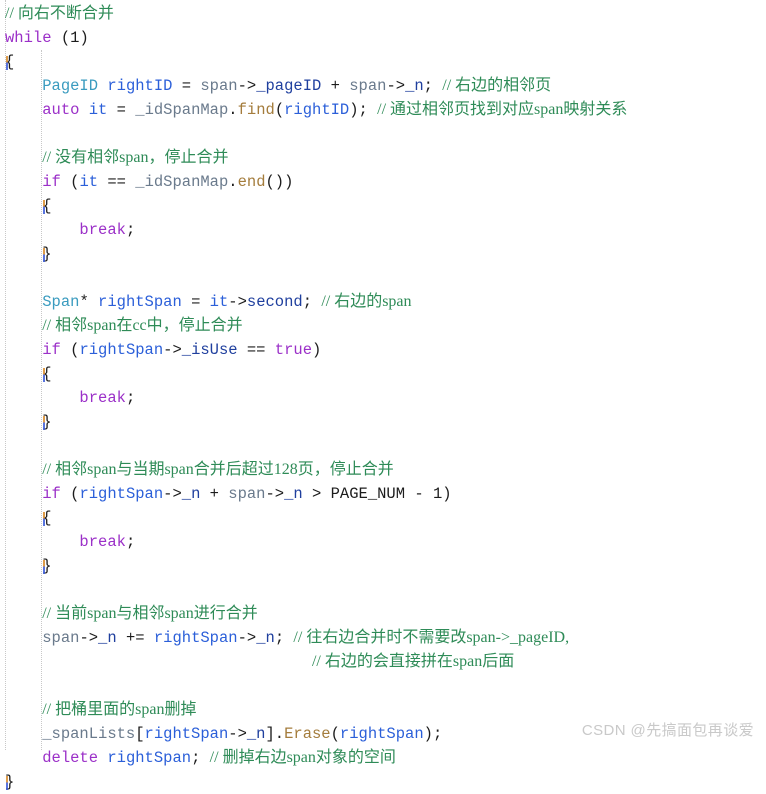 This screenshot has width=766, height=794. Describe the element at coordinates (140, 86) in the screenshot. I see `code-token-var: rightID` at that location.